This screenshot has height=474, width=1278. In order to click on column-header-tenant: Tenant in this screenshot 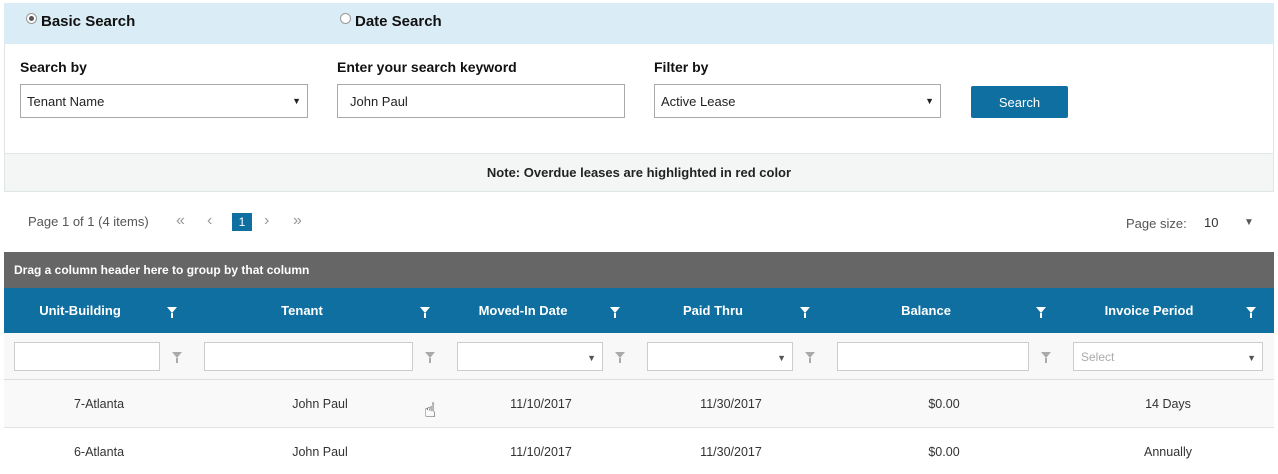, I will do `click(302, 310)`.